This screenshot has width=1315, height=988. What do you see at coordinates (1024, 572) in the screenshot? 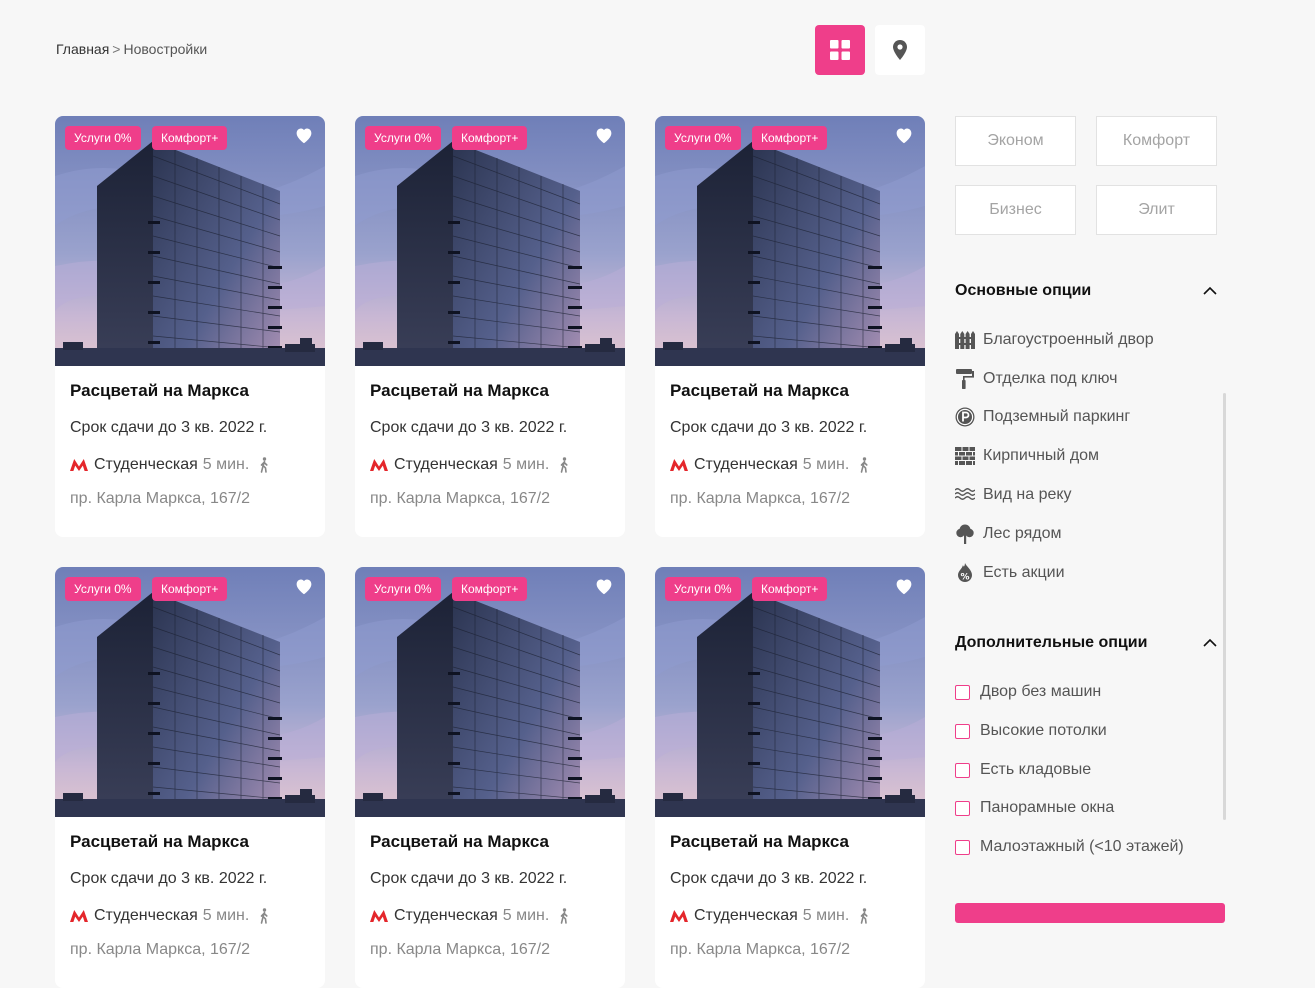
I see `option-label: Есть акции` at bounding box center [1024, 572].